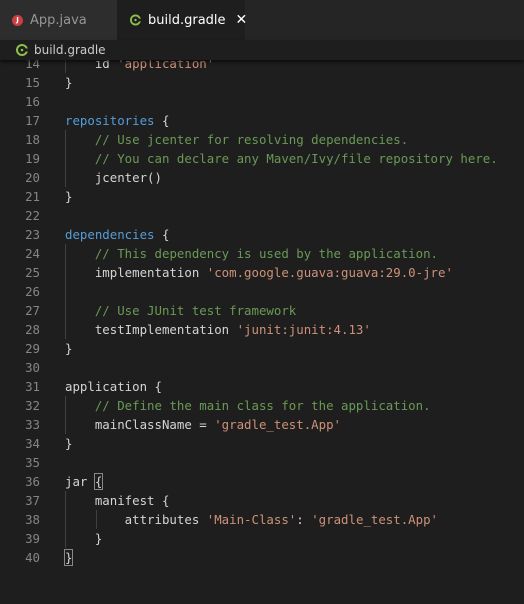  I want to click on code-token: jcenter(), so click(113, 177).